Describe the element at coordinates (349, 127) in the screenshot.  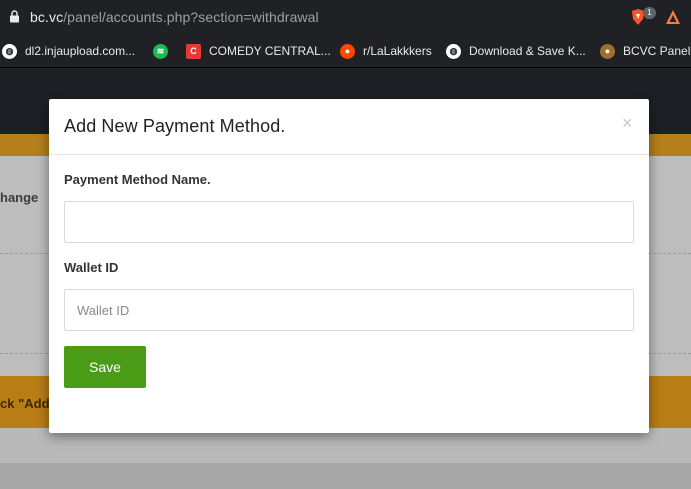
I see `modal-header: Add New Payment Method. ×` at that location.